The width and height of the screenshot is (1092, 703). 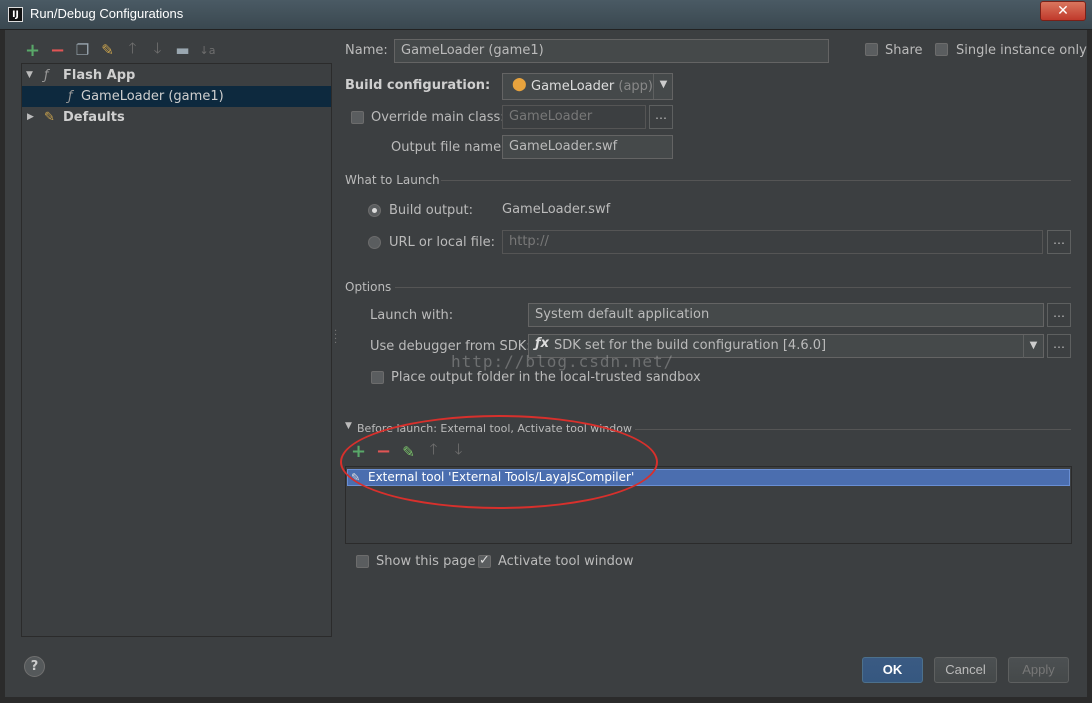 I want to click on share-checkbox, so click(x=871, y=49).